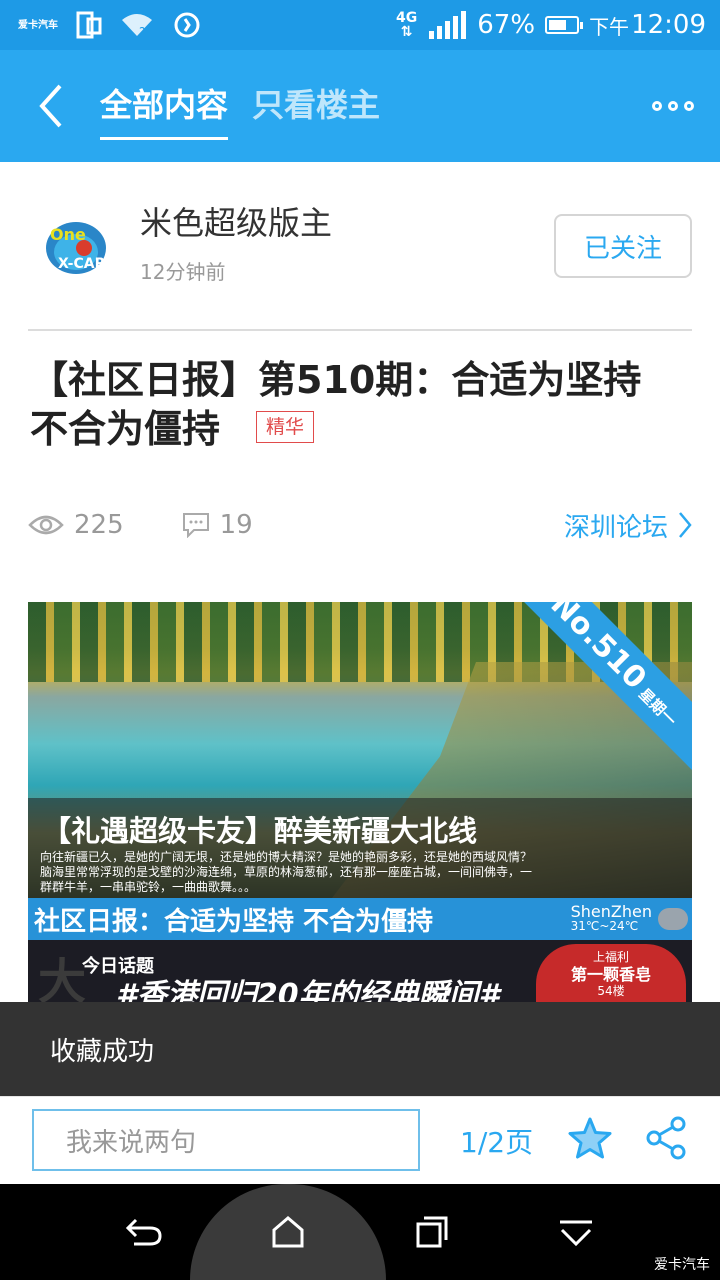 Image resolution: width=720 pixels, height=1280 pixels. What do you see at coordinates (360, 330) in the screenshot?
I see `divider` at bounding box center [360, 330].